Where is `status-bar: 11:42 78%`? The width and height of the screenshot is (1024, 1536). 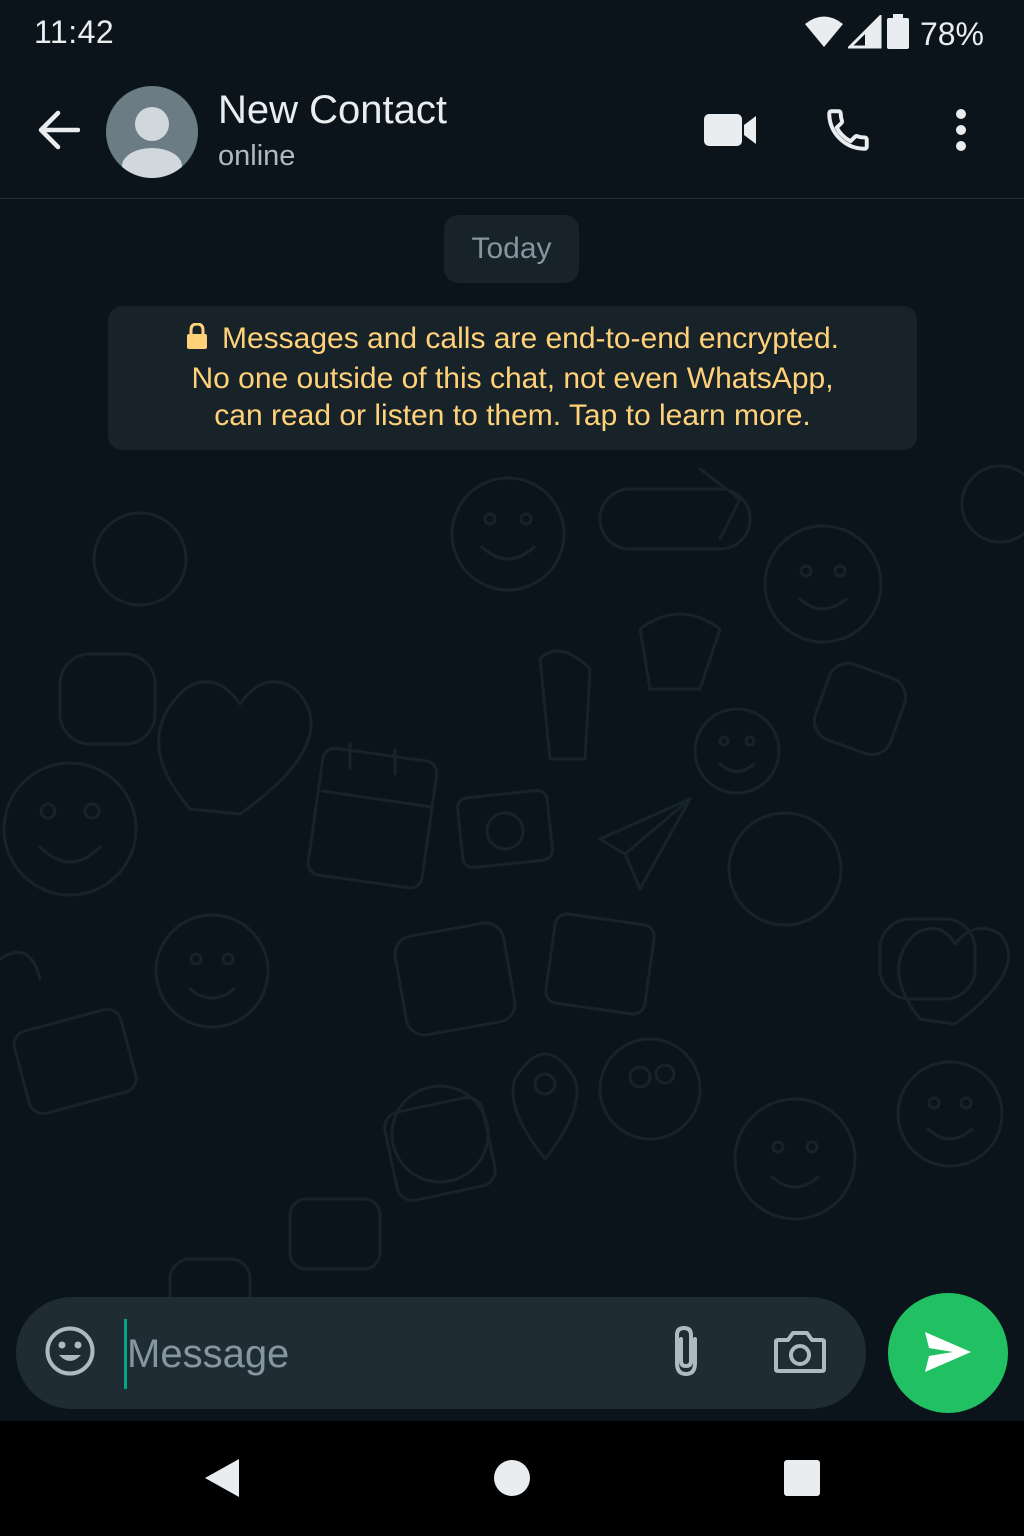
status-bar: 11:42 78% is located at coordinates (512, 34).